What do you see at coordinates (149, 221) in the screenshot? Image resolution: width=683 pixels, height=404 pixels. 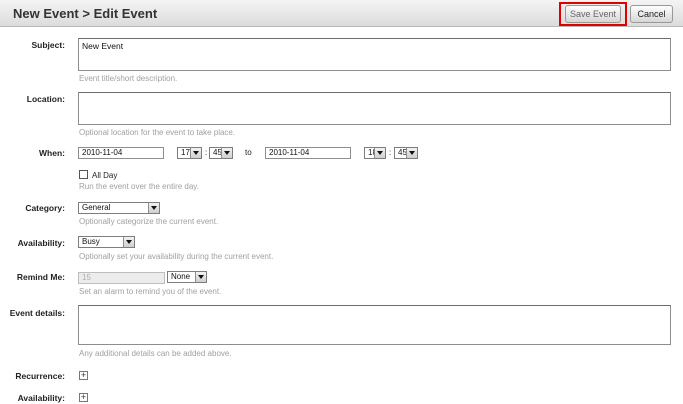 I see `category-help: Optionally categorize the current event.` at bounding box center [149, 221].